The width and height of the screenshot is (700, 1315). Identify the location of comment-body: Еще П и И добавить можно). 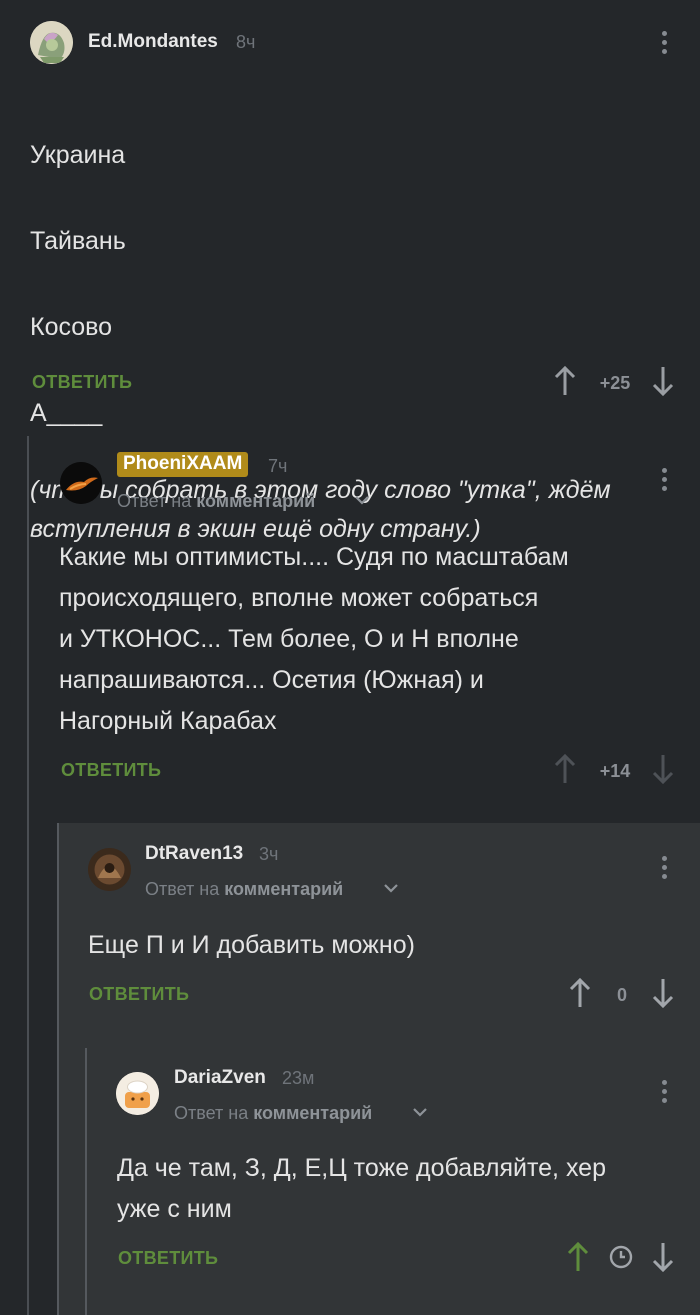
(251, 945).